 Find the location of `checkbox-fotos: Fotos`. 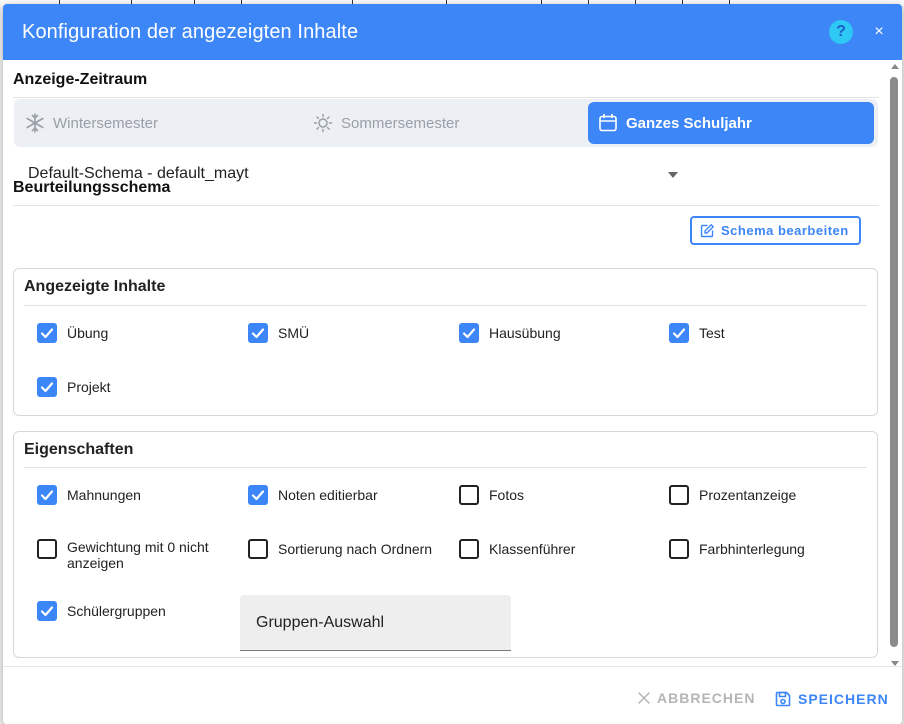

checkbox-fotos: Fotos is located at coordinates (491, 495).